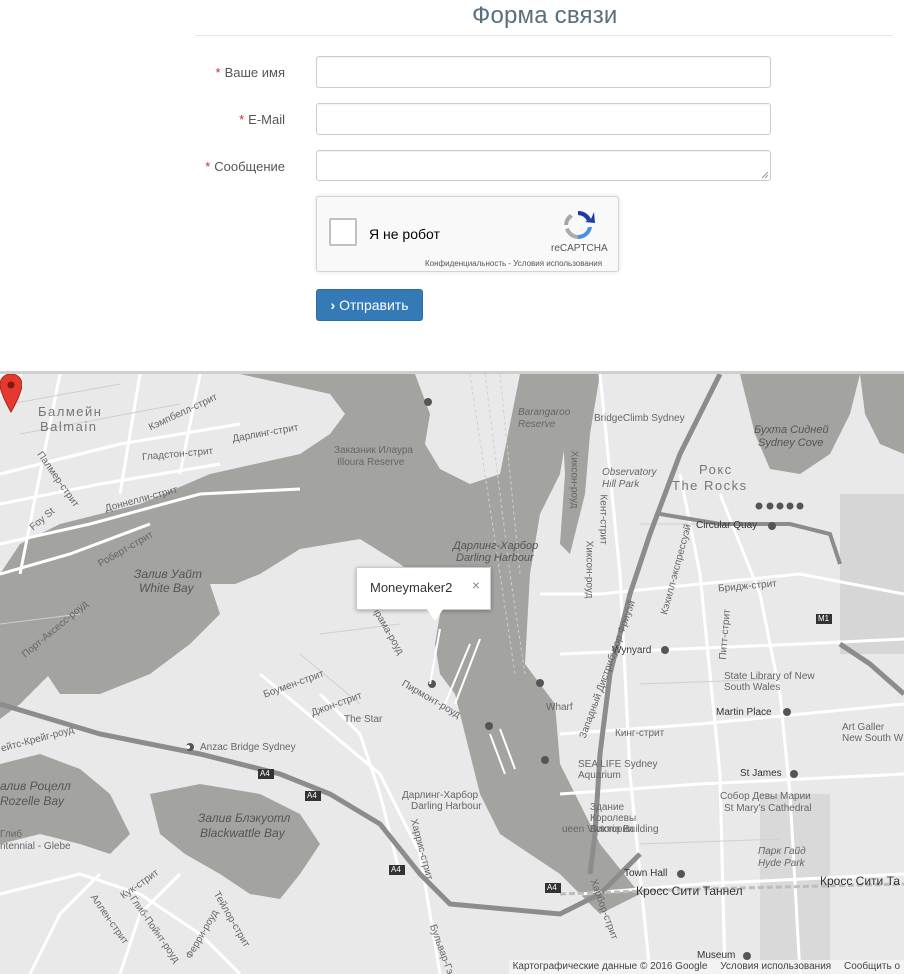 The width and height of the screenshot is (904, 974). What do you see at coordinates (371, 462) in the screenshot?
I see `illoura-label-en: Illoura Reserve` at bounding box center [371, 462].